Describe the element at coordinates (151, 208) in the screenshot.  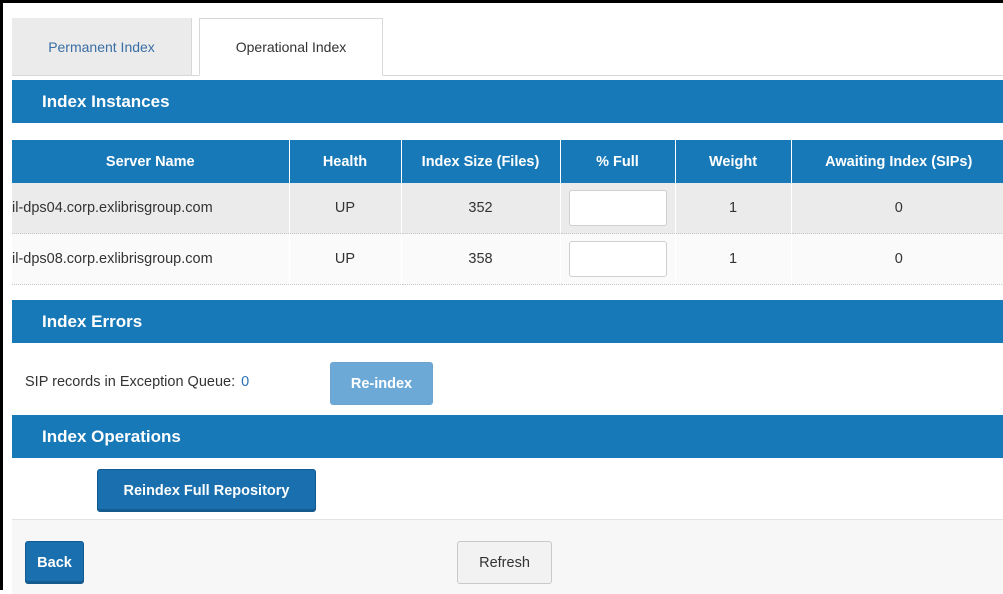
I see `cell-server-name: il-dps04.corp.exlibrisgroup.com` at that location.